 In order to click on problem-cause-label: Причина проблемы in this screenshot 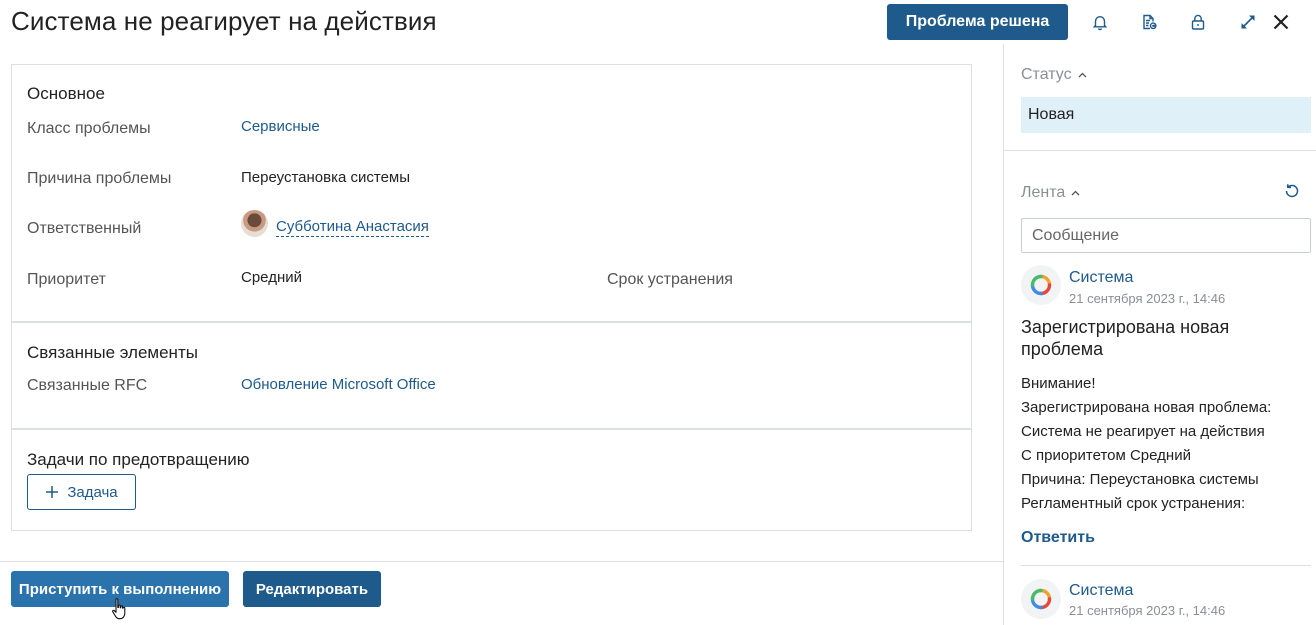, I will do `click(99, 178)`.